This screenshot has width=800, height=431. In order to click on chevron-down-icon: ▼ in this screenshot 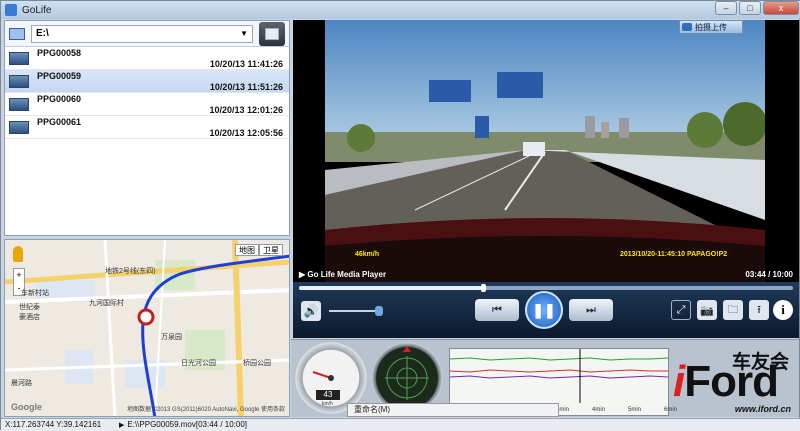, I will do `click(244, 33)`.